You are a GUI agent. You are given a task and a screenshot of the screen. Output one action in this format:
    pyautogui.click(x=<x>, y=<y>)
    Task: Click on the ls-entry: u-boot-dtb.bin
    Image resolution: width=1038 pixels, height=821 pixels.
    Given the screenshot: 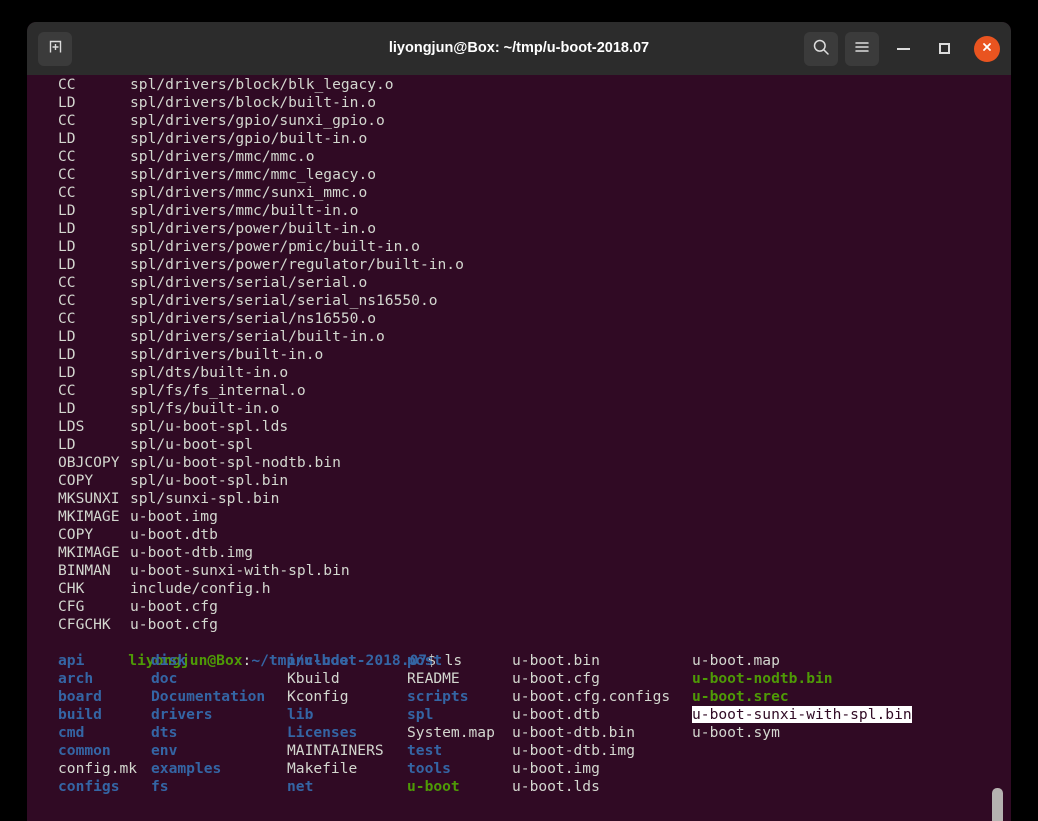 What is the action you would take?
    pyautogui.click(x=602, y=733)
    